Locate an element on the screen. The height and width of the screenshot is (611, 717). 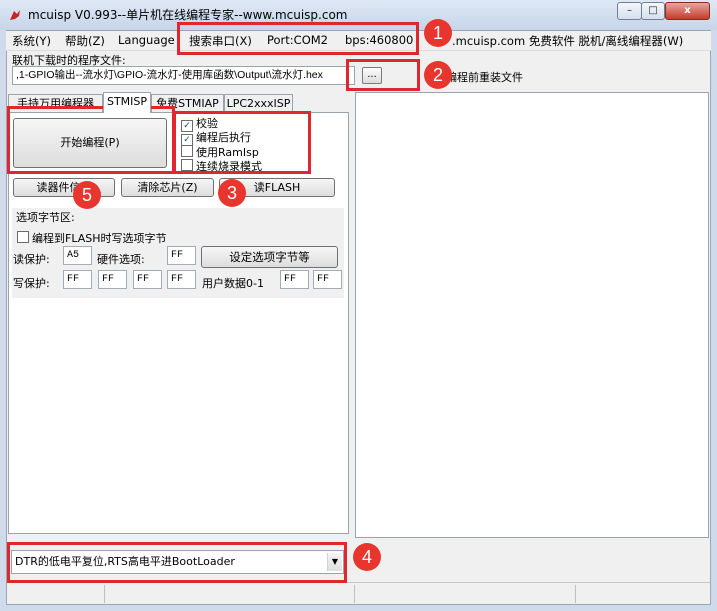
app-icon is located at coordinates (15, 15).